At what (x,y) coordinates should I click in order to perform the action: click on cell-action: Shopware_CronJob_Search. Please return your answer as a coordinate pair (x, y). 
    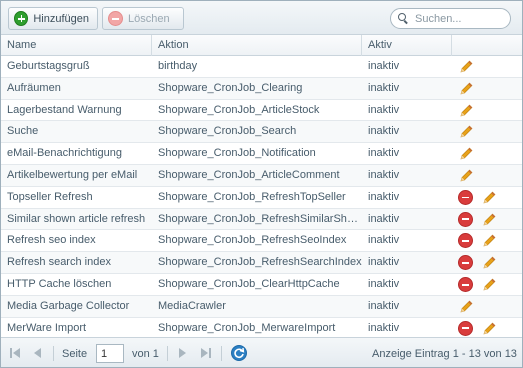
    Looking at the image, I should click on (227, 131).